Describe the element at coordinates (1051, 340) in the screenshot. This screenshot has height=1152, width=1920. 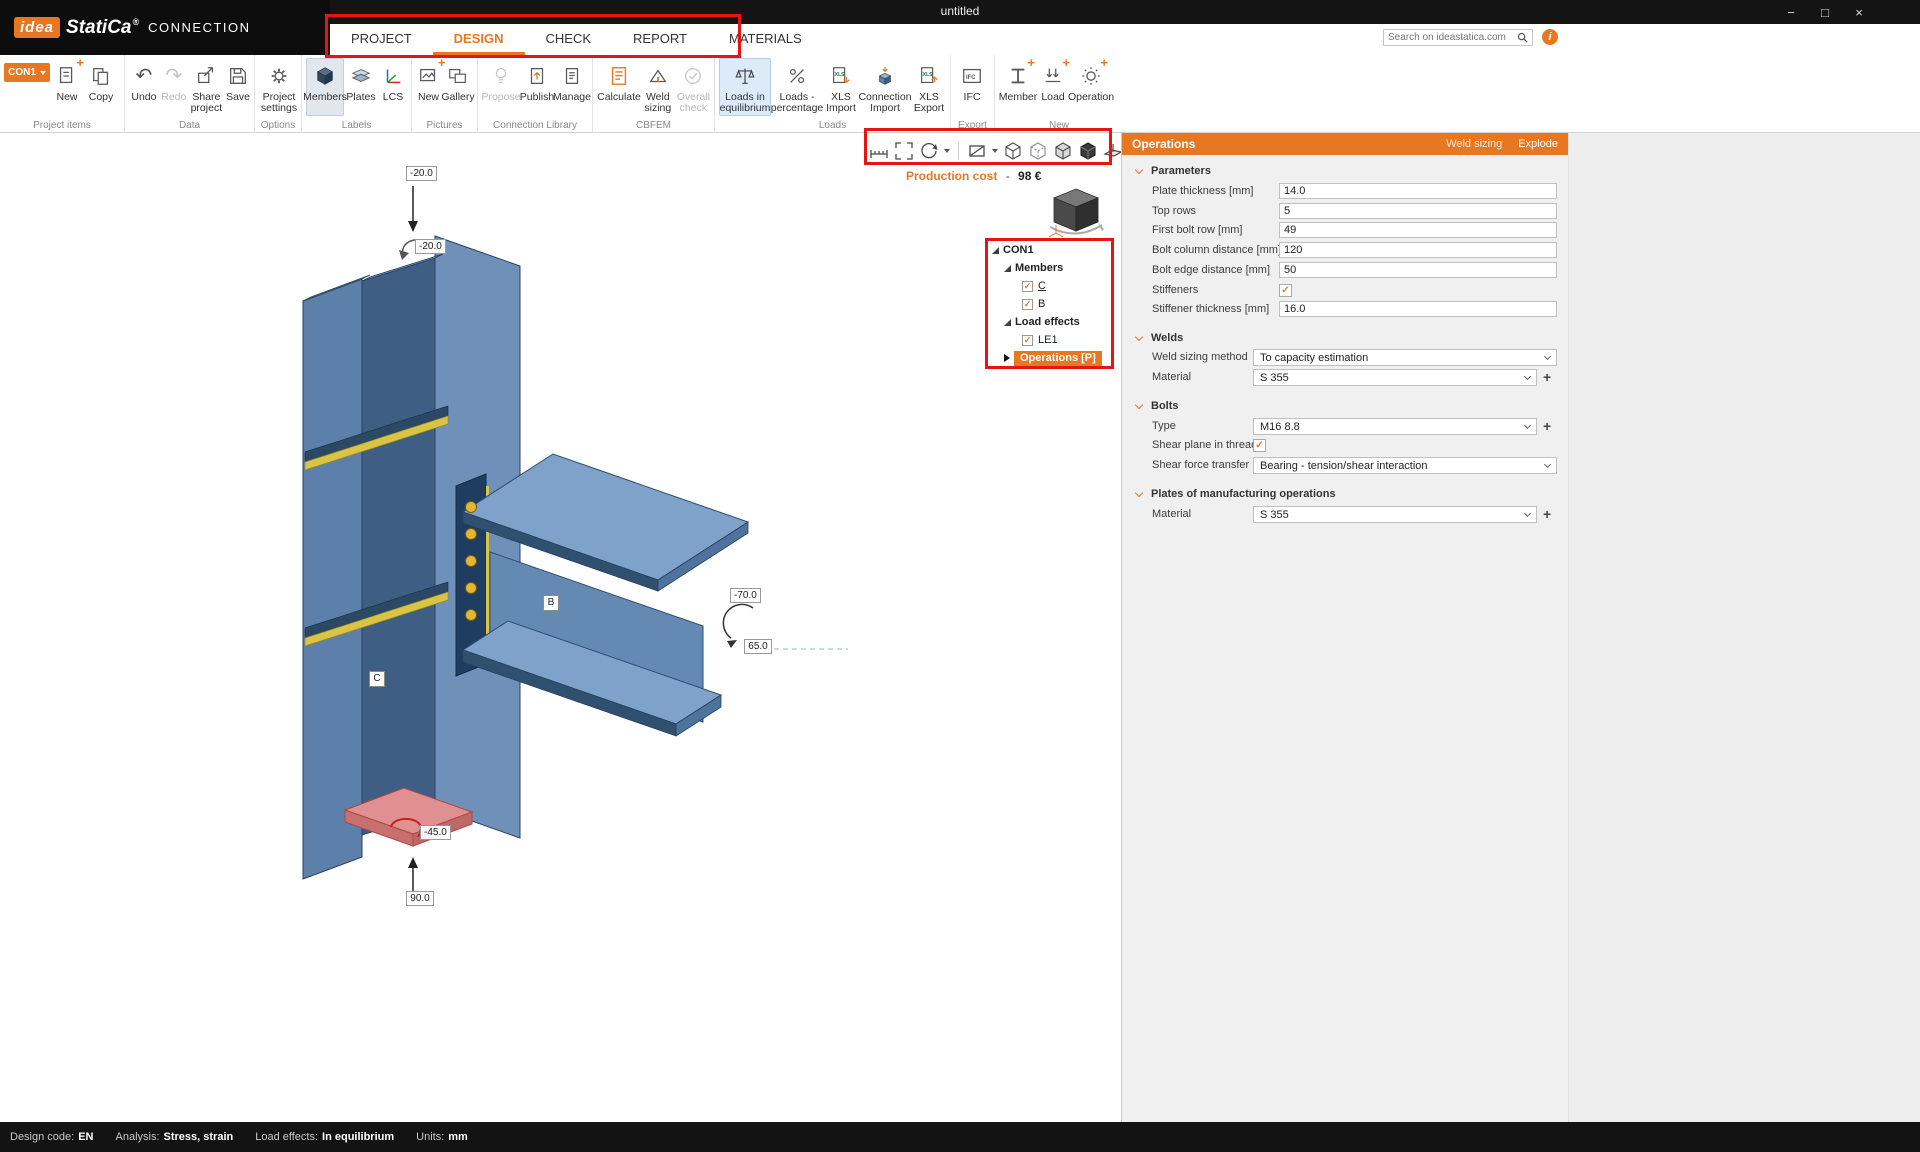
I see `tree-node-le1: ✓ LE1` at that location.